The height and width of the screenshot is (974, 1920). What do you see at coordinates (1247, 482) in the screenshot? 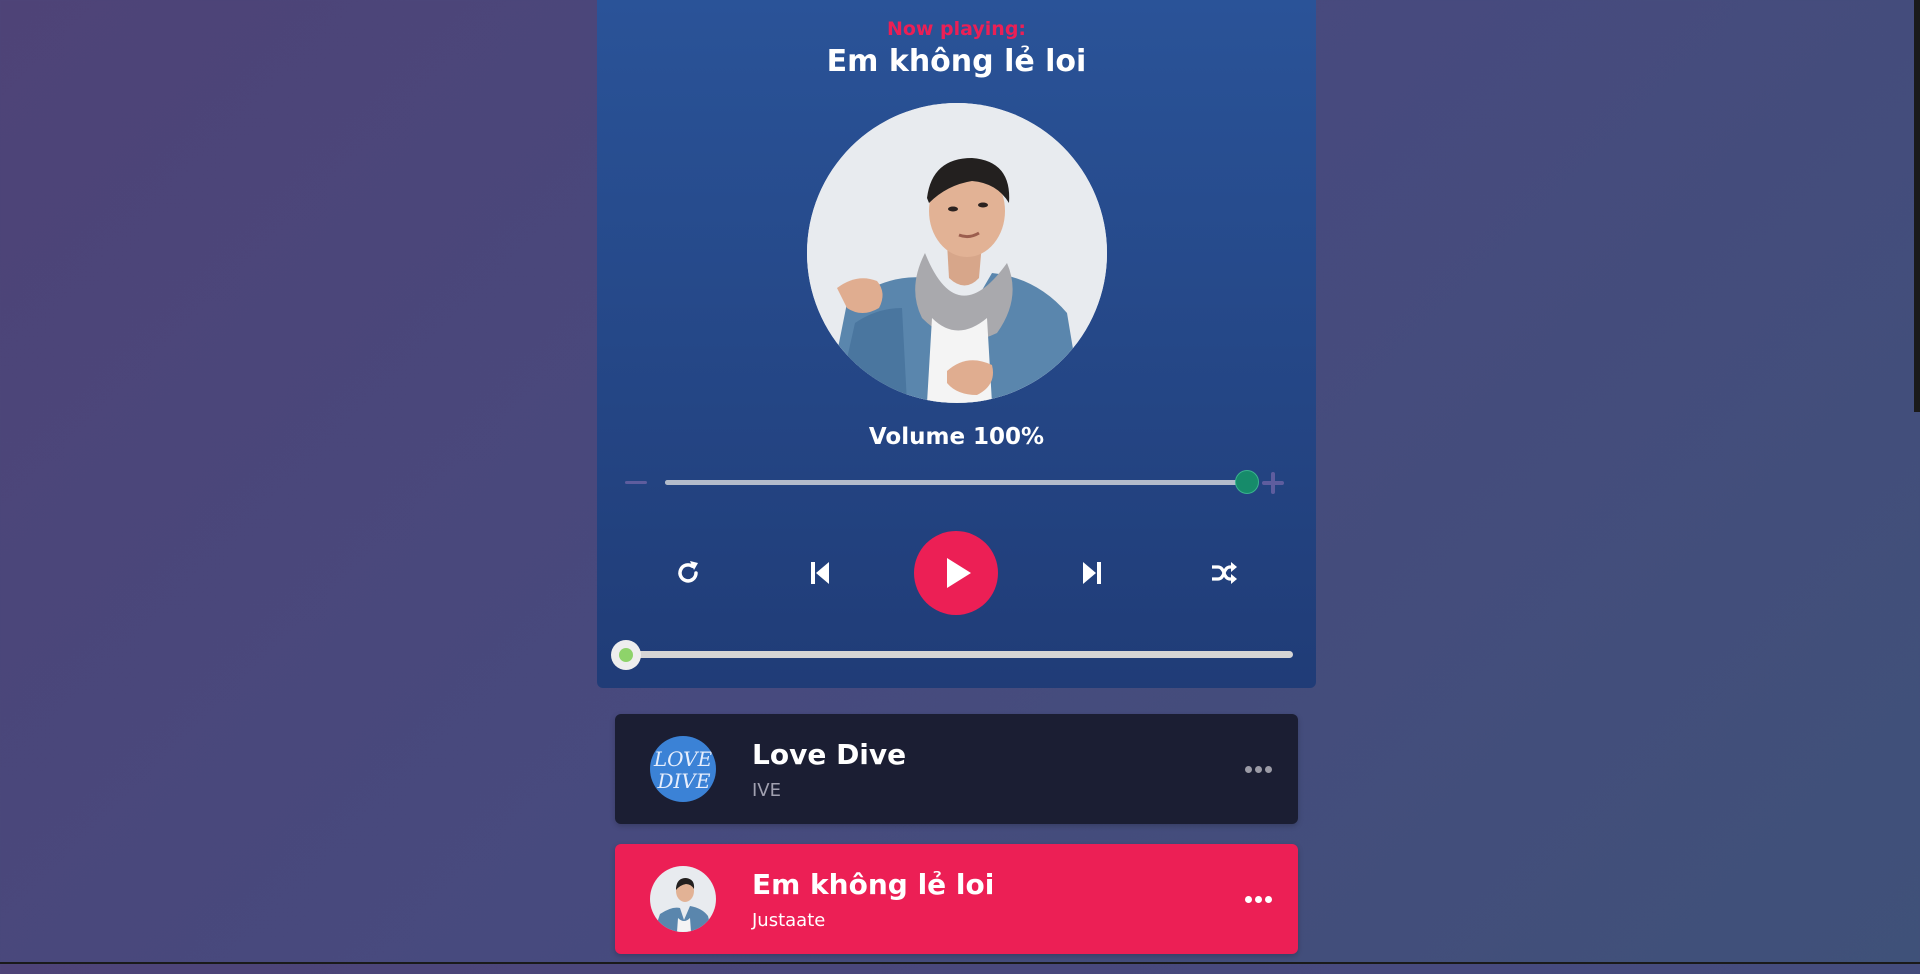
I see `volume-thumb` at bounding box center [1247, 482].